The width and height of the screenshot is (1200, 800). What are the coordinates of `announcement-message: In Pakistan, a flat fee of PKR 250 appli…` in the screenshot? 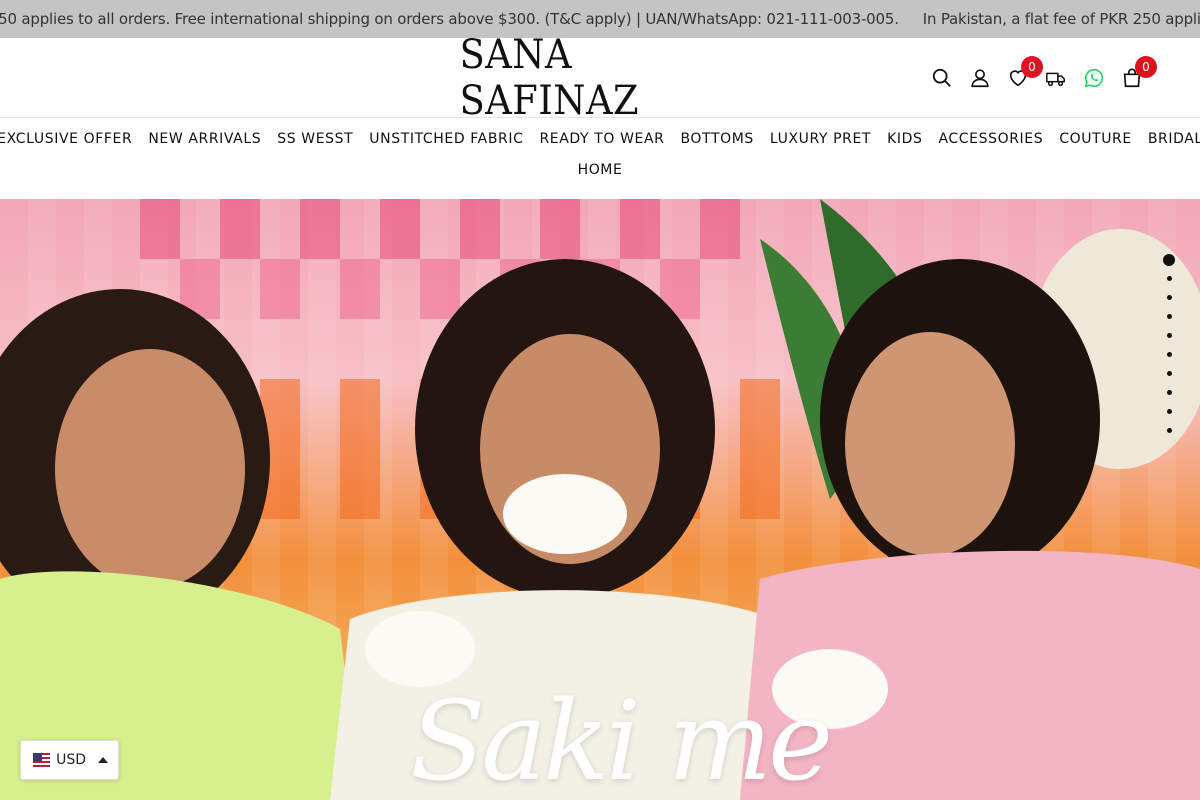 It's located at (1061, 19).